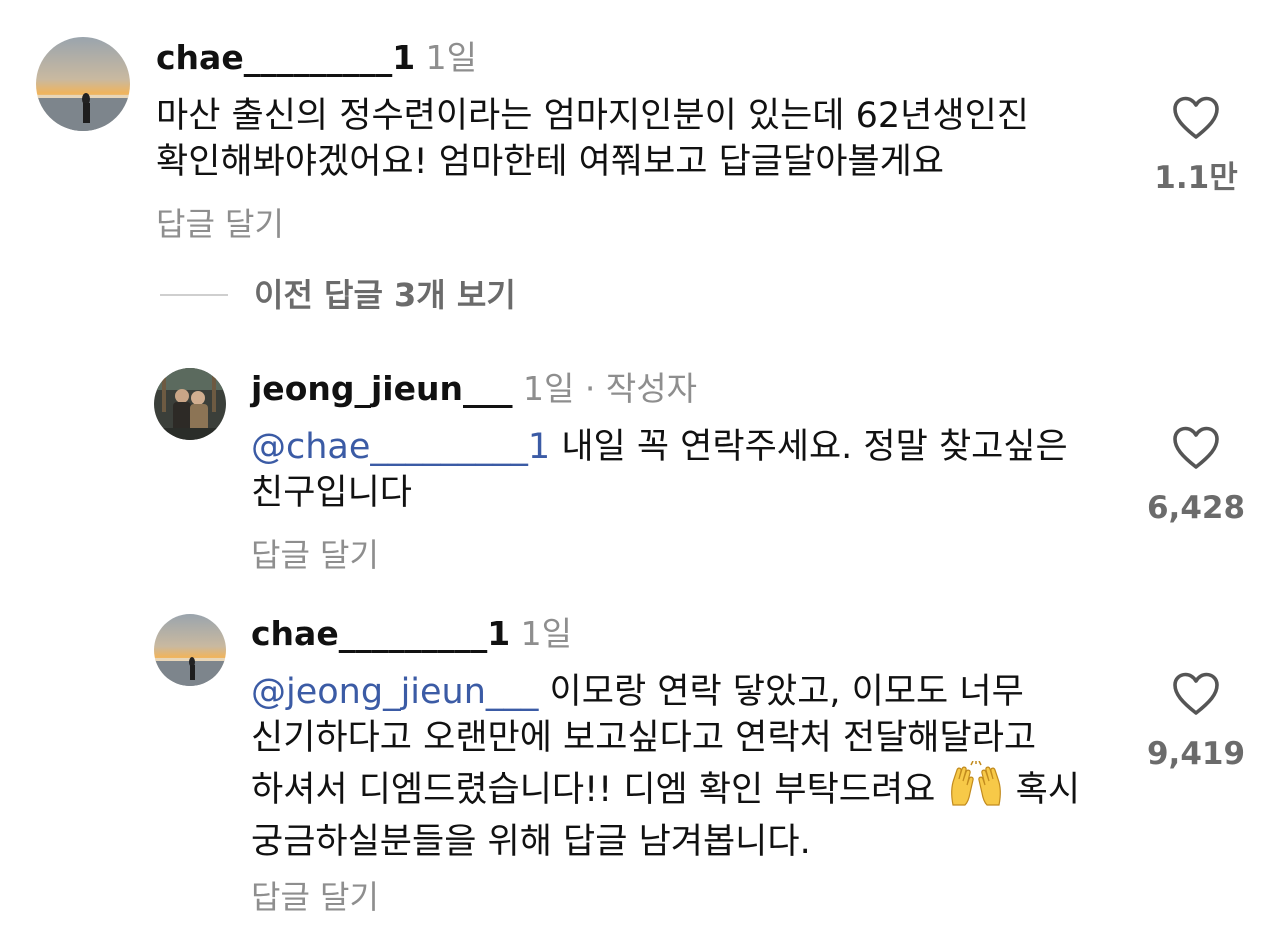 This screenshot has width=1280, height=951. I want to click on mention-link: @jeong_jieun___, so click(394, 692).